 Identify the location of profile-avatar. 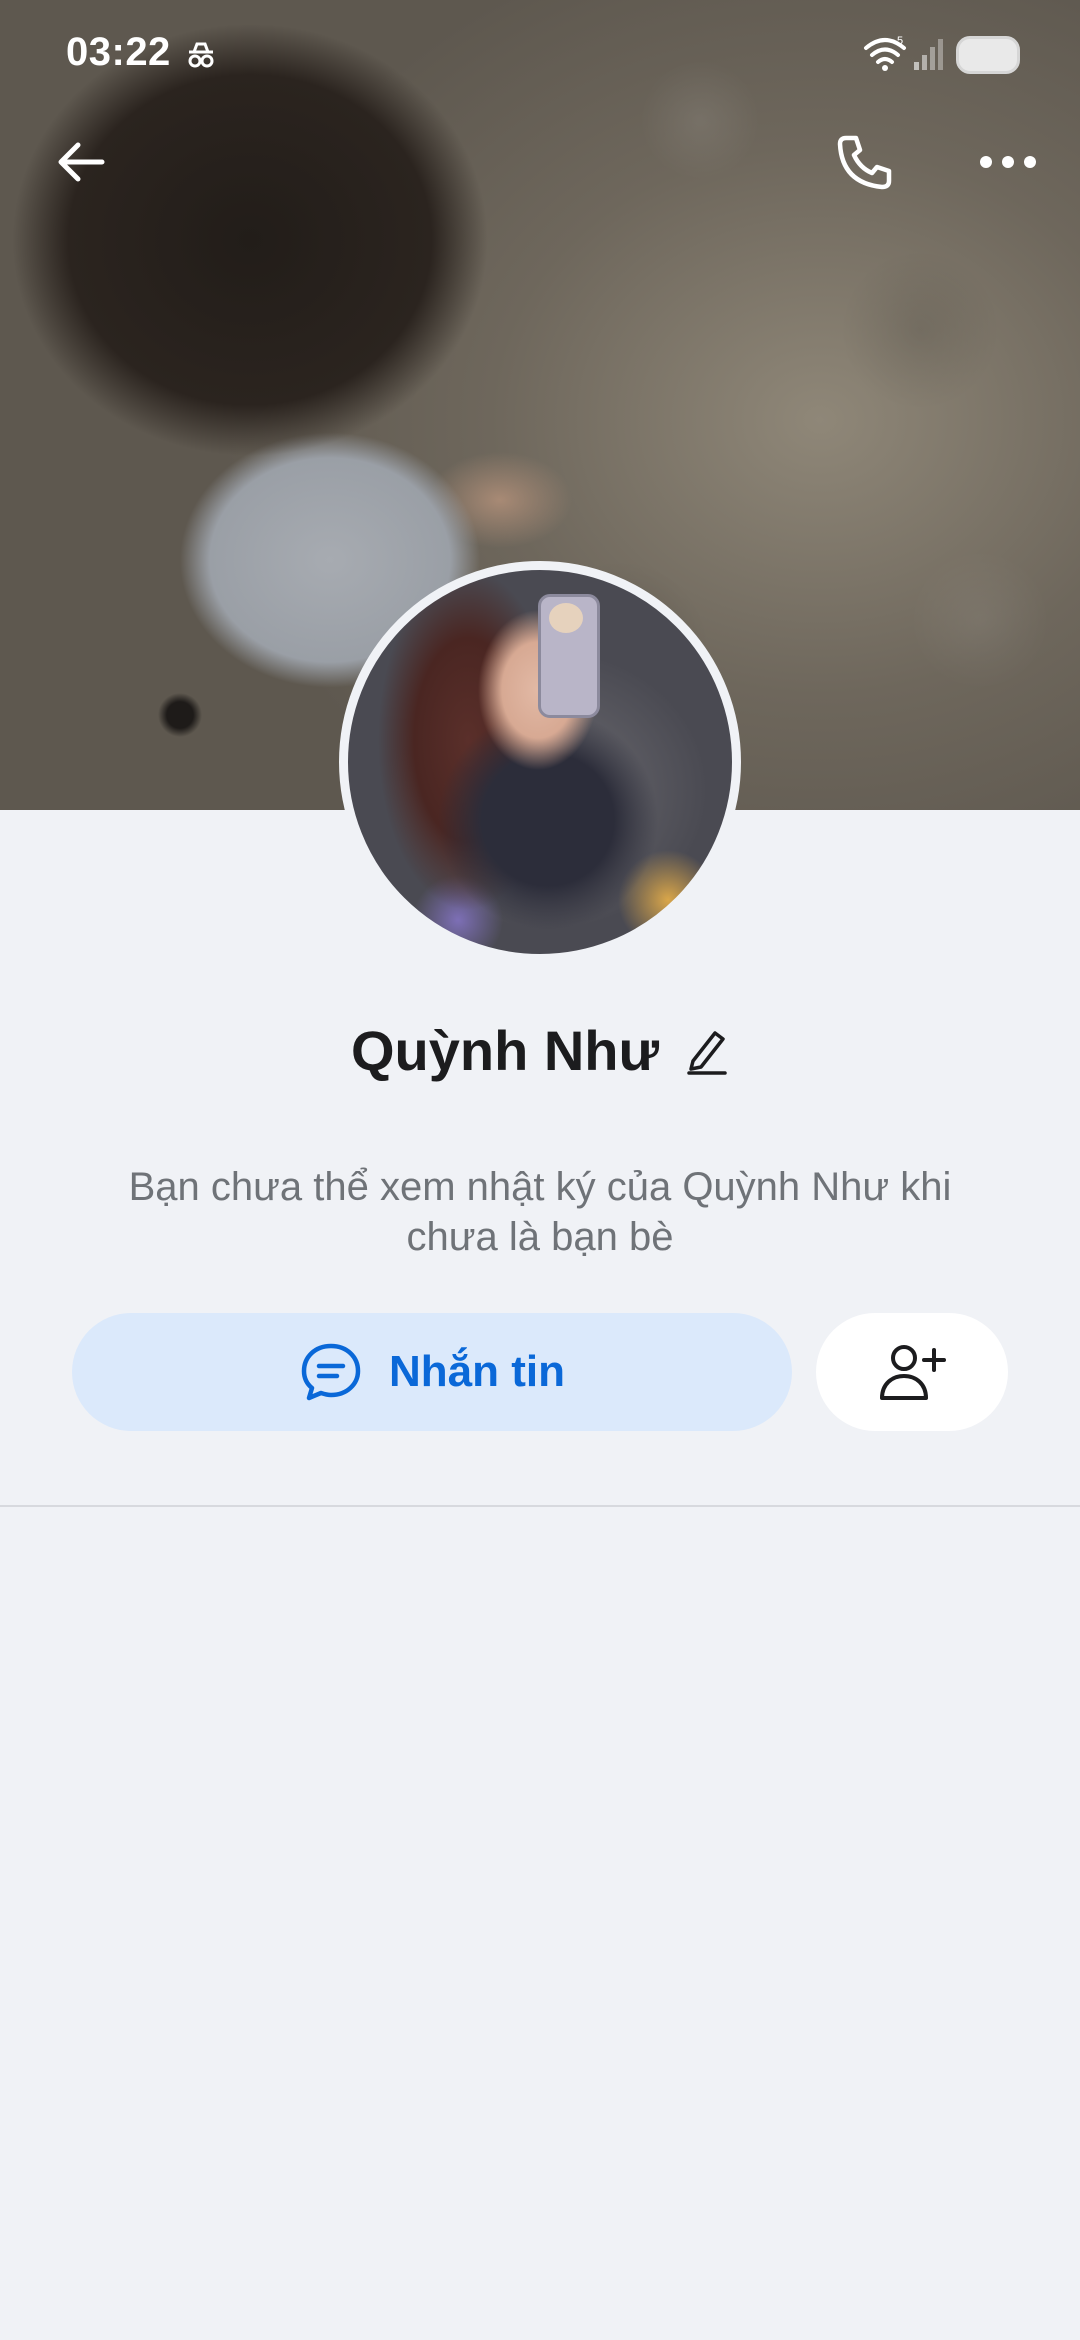
(540, 762).